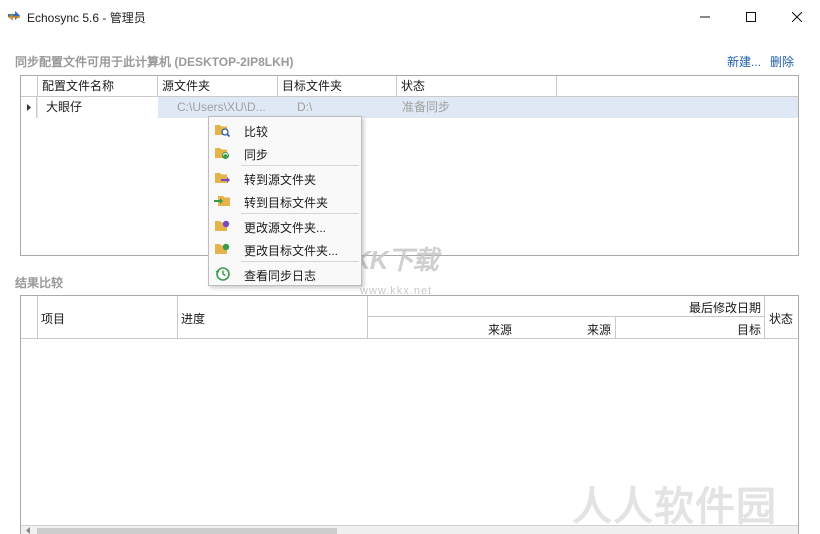 This screenshot has height=534, width=820. I want to click on scrollbar-thumb, so click(187, 531).